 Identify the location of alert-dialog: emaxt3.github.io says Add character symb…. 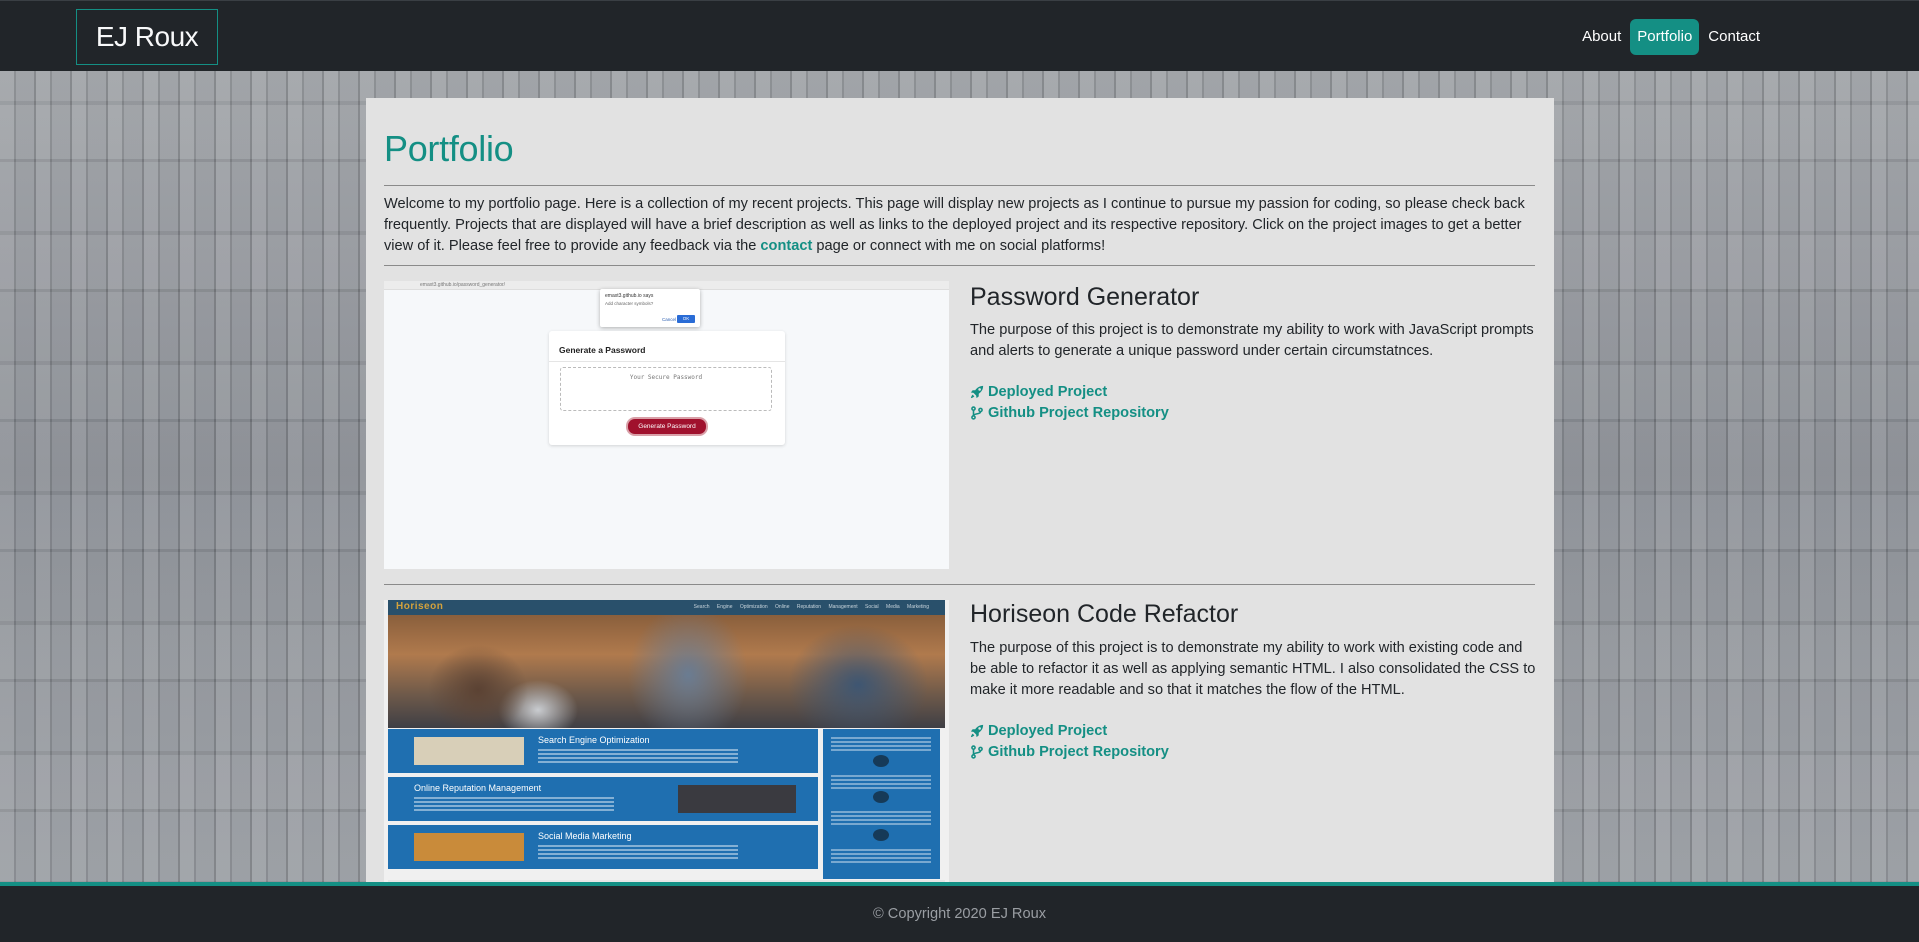
(650, 308).